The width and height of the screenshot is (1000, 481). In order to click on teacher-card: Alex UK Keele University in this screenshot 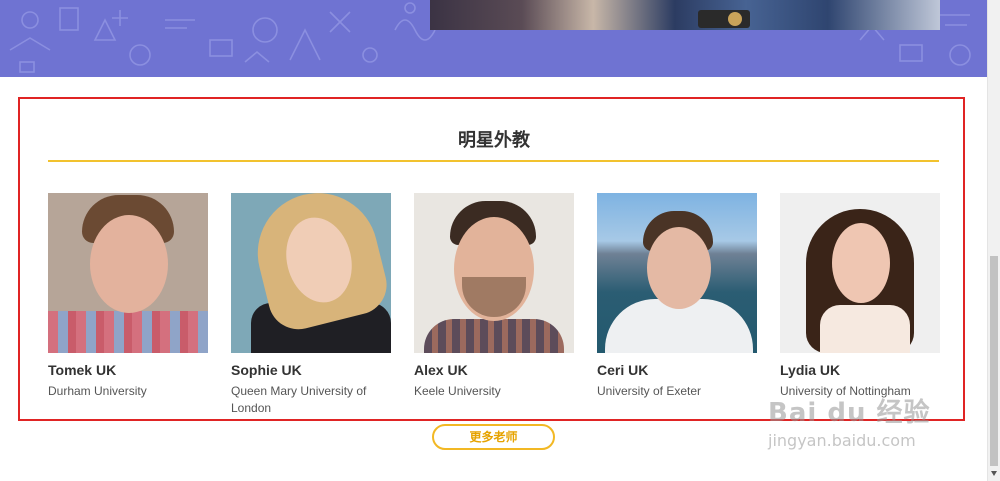, I will do `click(494, 296)`.